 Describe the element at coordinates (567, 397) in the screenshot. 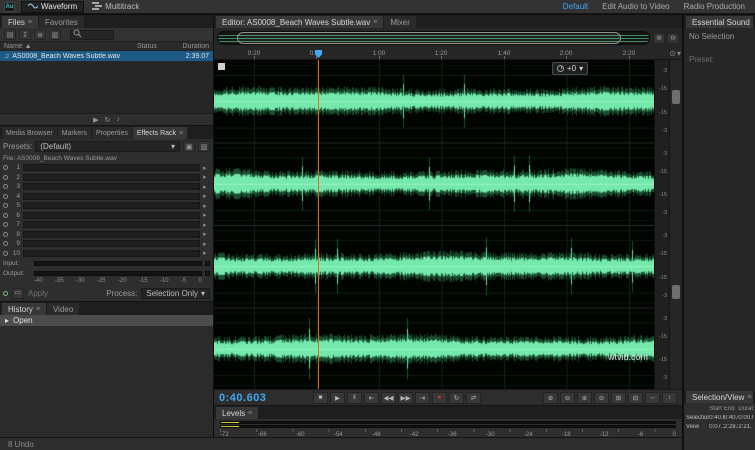

I see `zoom-out-time-button: ⊖` at that location.